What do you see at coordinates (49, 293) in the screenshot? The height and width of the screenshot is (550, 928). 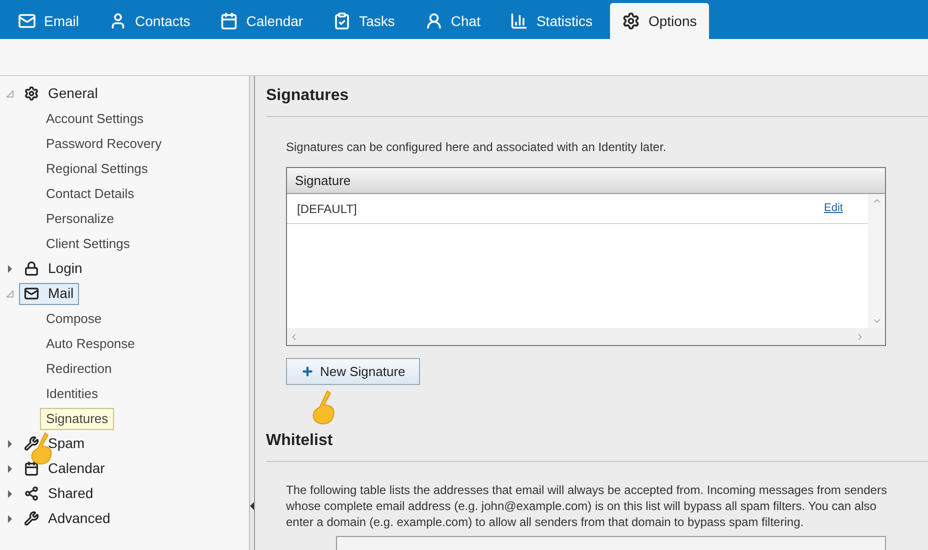 I see `tree-item: Mail` at bounding box center [49, 293].